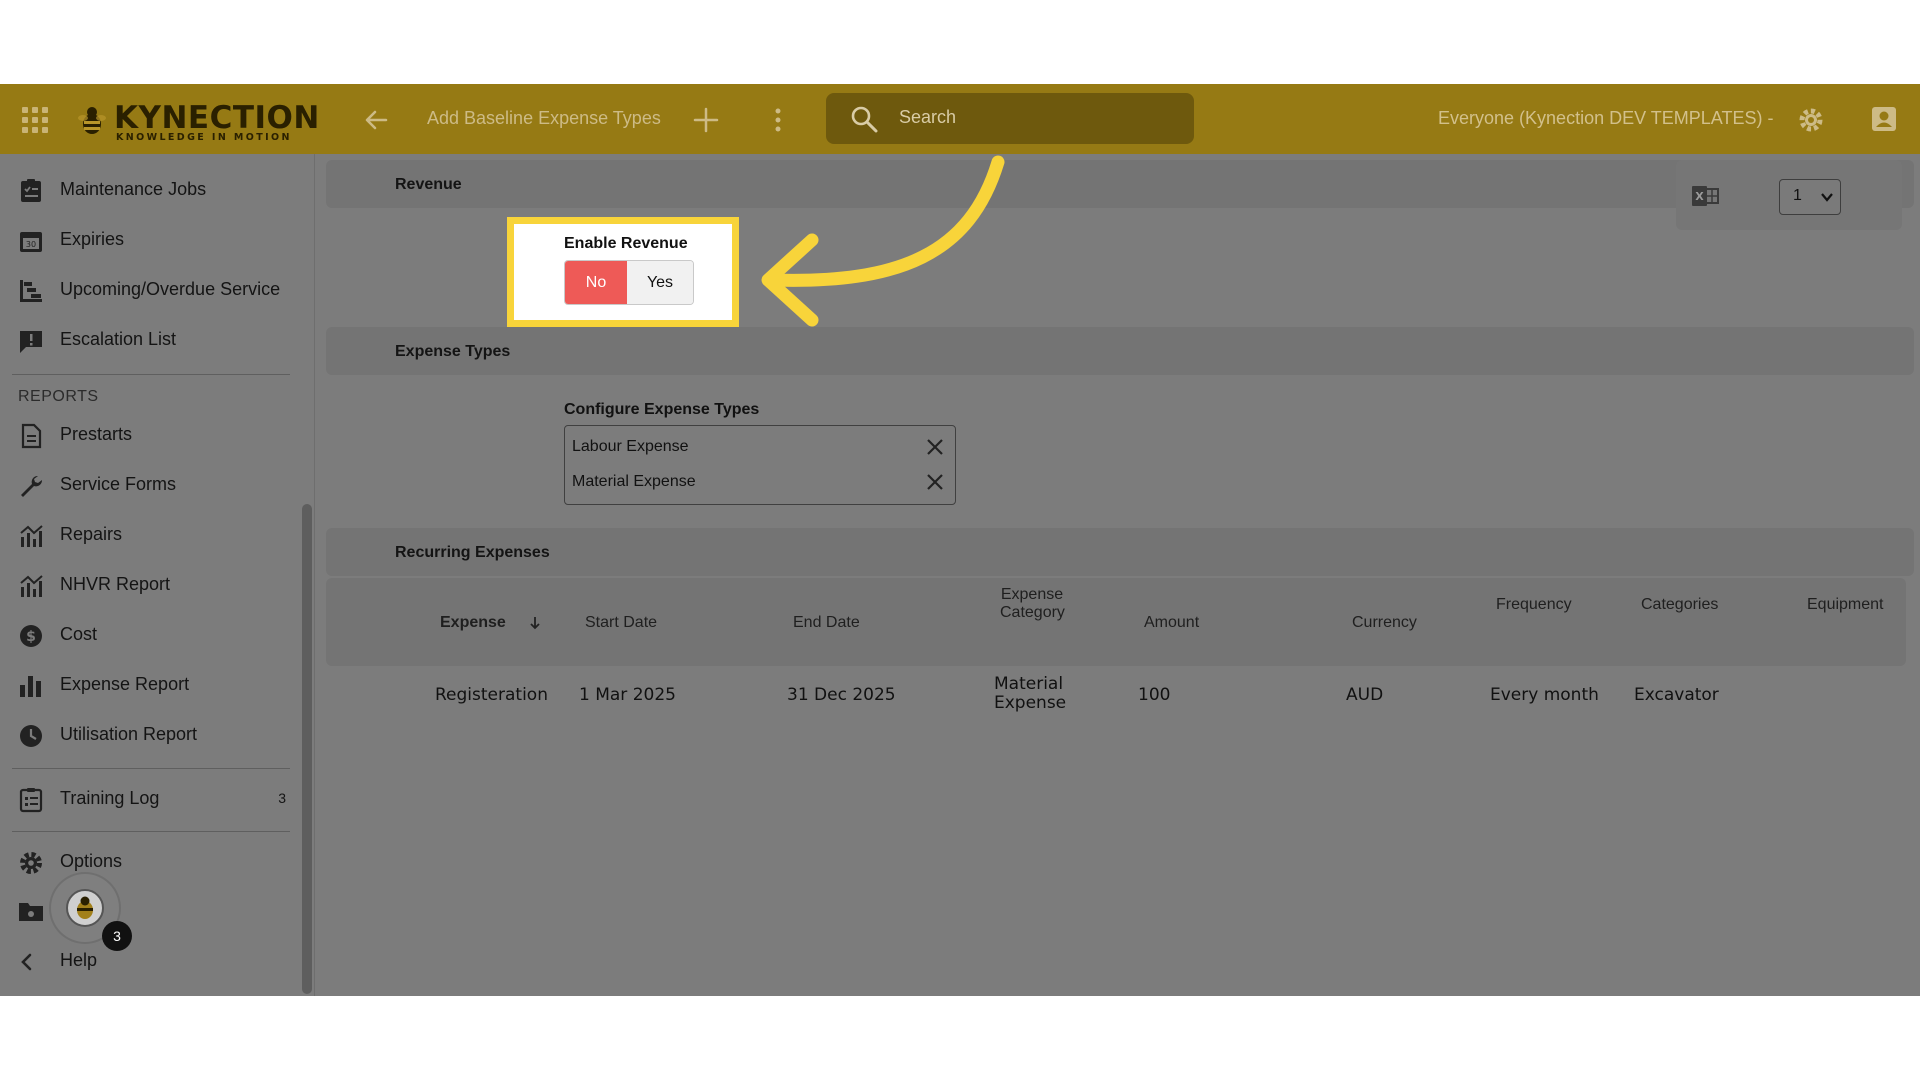 This screenshot has width=1920, height=1080. Describe the element at coordinates (1030, 703) in the screenshot. I see `cell-line: Expense` at that location.